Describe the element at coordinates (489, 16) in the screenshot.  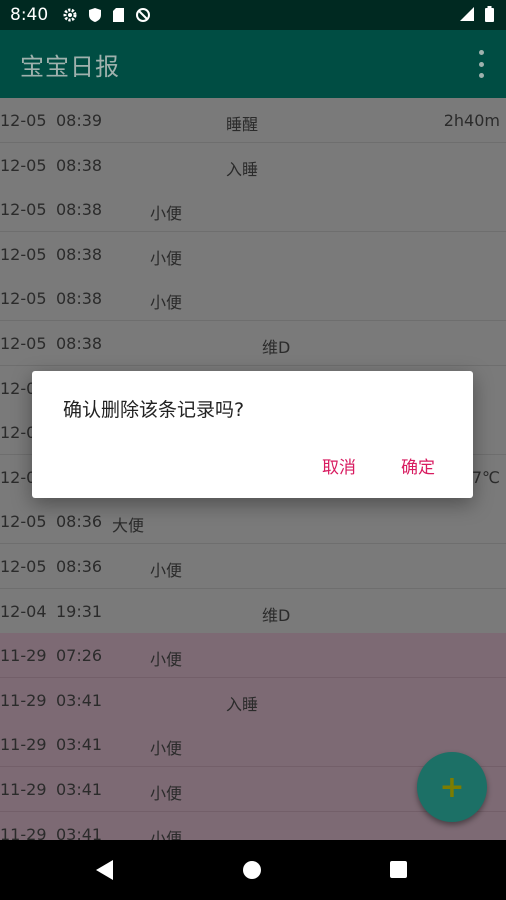
I see `battery-icon` at that location.